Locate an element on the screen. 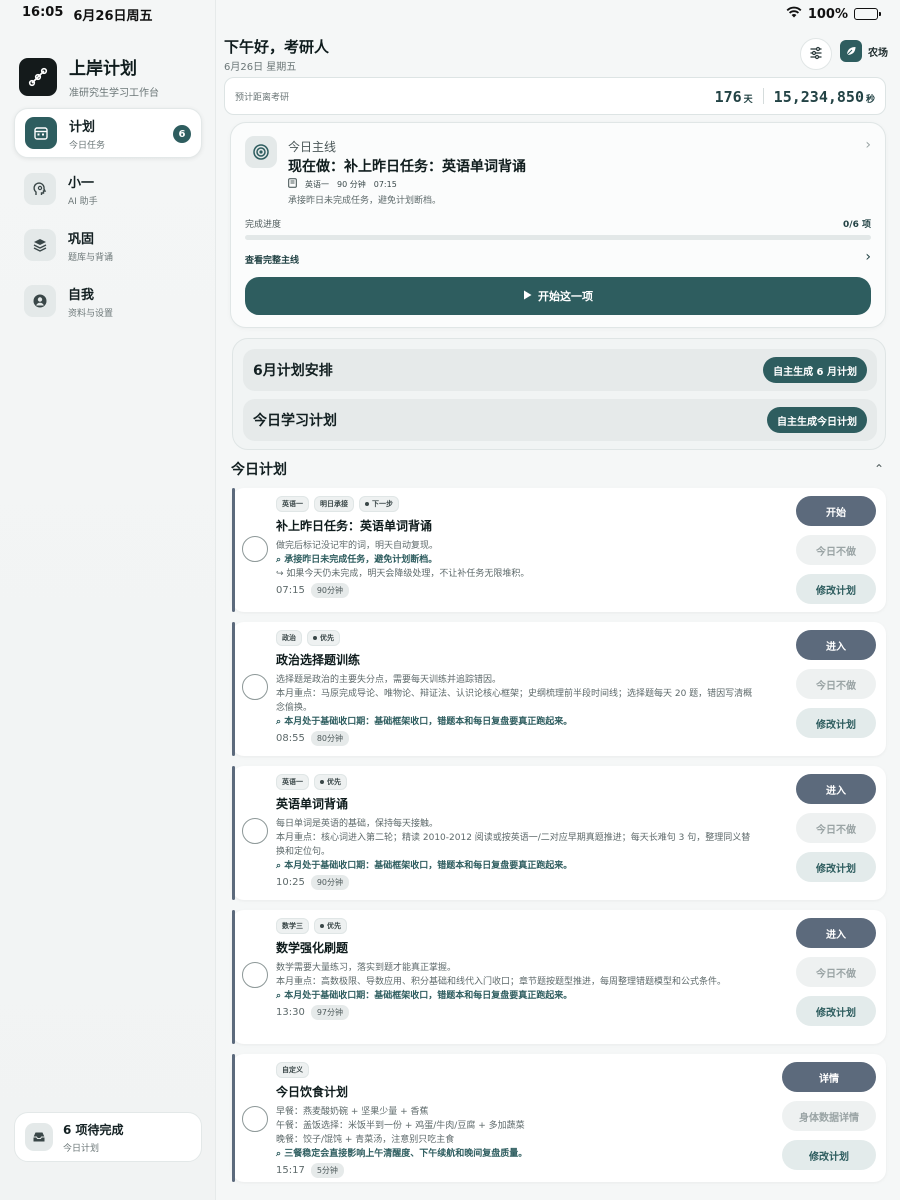  sidebar-nav: 计划 今日任务 6 小一 AI 助手 巩固 题库与背诵 自我 资料与设置 is located at coordinates (108, 220).